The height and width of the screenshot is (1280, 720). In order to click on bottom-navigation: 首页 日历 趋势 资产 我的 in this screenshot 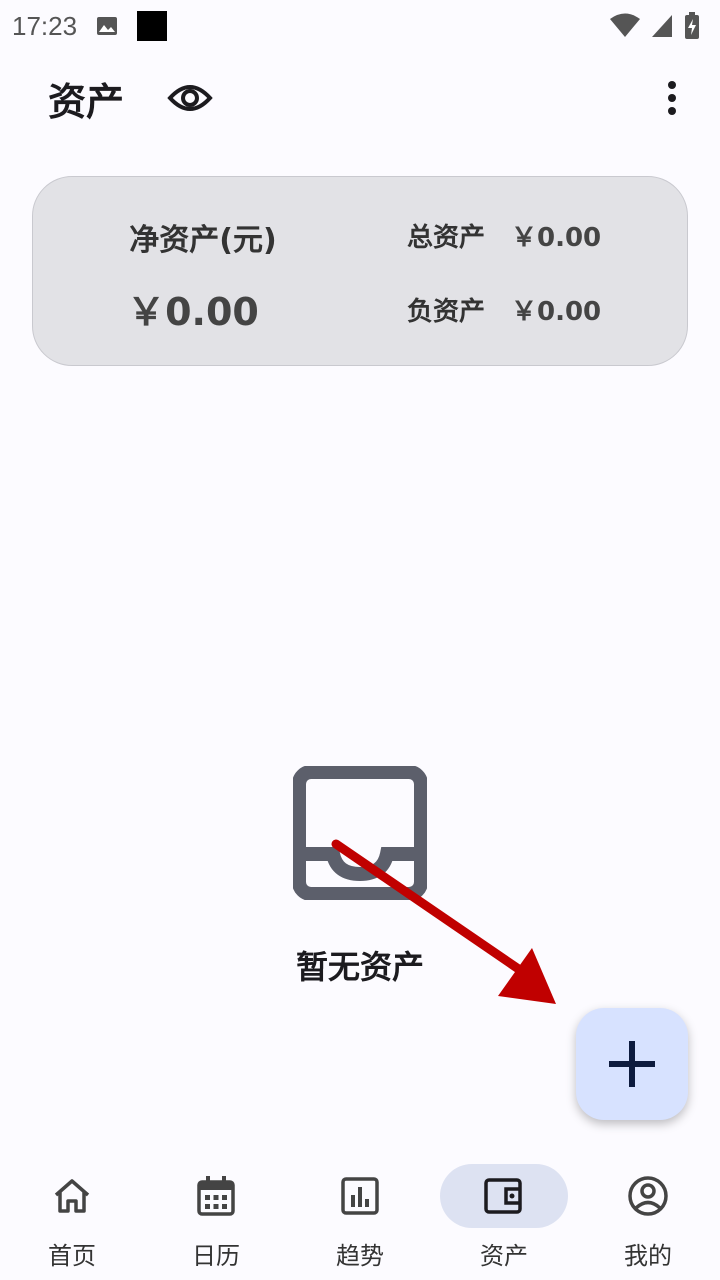, I will do `click(360, 1214)`.